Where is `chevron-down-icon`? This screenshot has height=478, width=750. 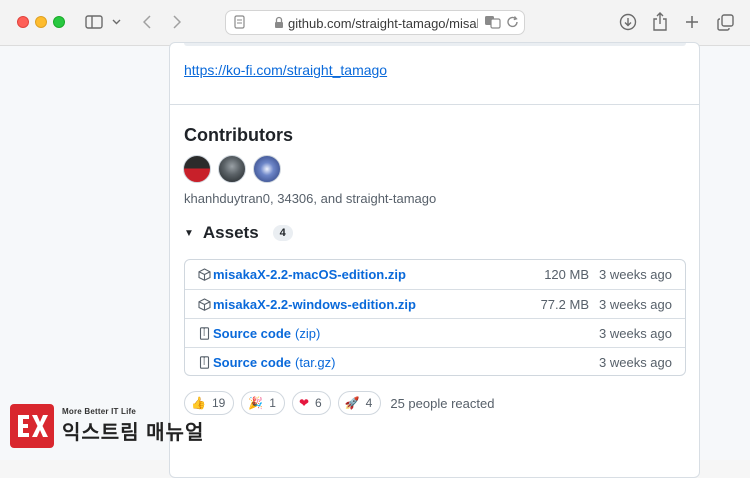 chevron-down-icon is located at coordinates (116, 22).